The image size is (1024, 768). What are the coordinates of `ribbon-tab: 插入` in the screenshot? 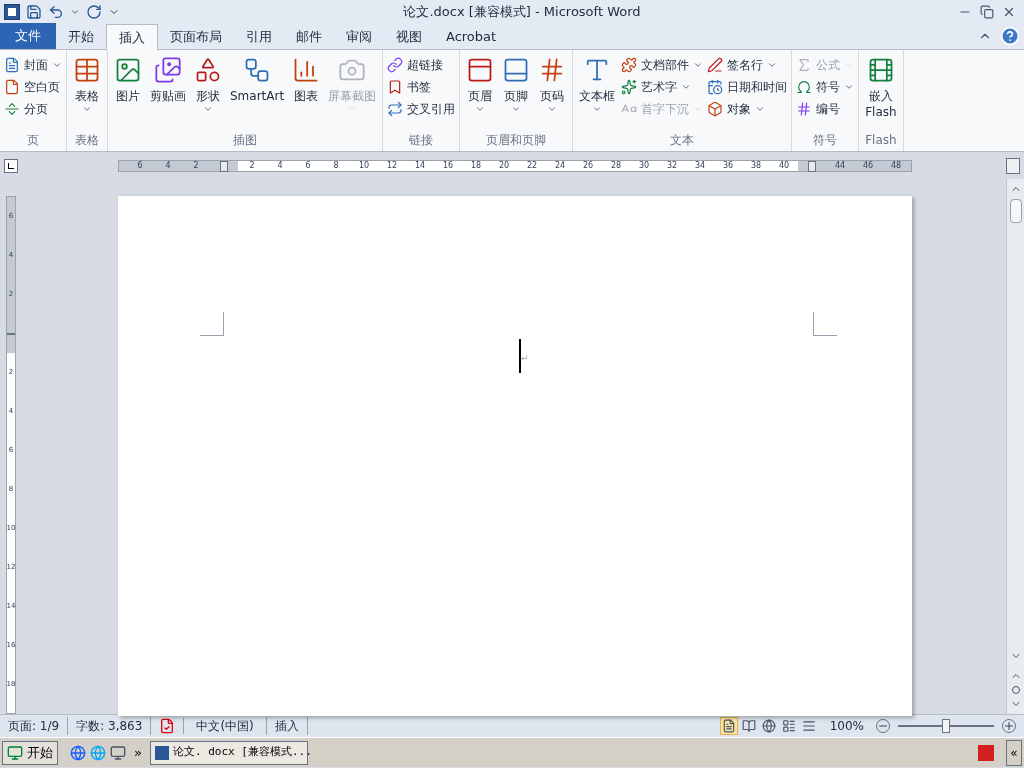 It's located at (132, 37).